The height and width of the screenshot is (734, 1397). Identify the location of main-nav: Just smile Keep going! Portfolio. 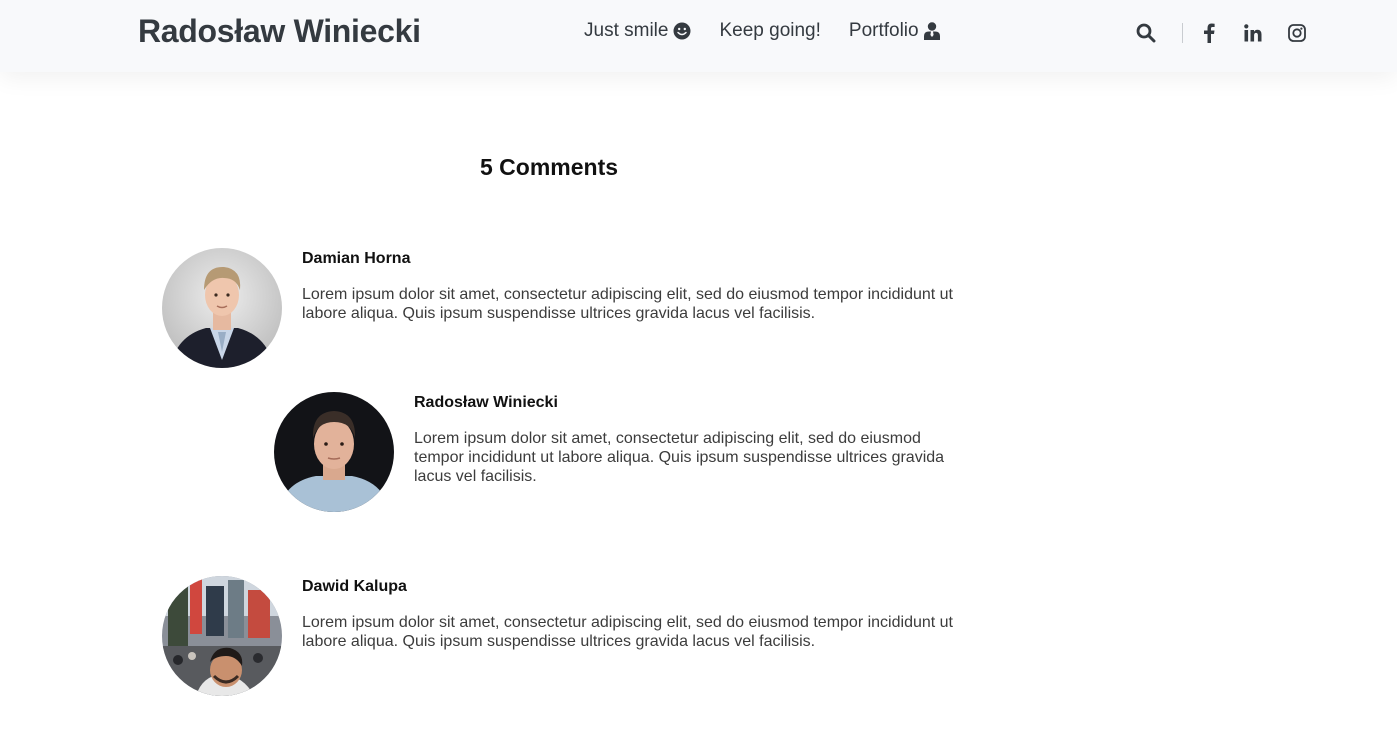
(762, 31).